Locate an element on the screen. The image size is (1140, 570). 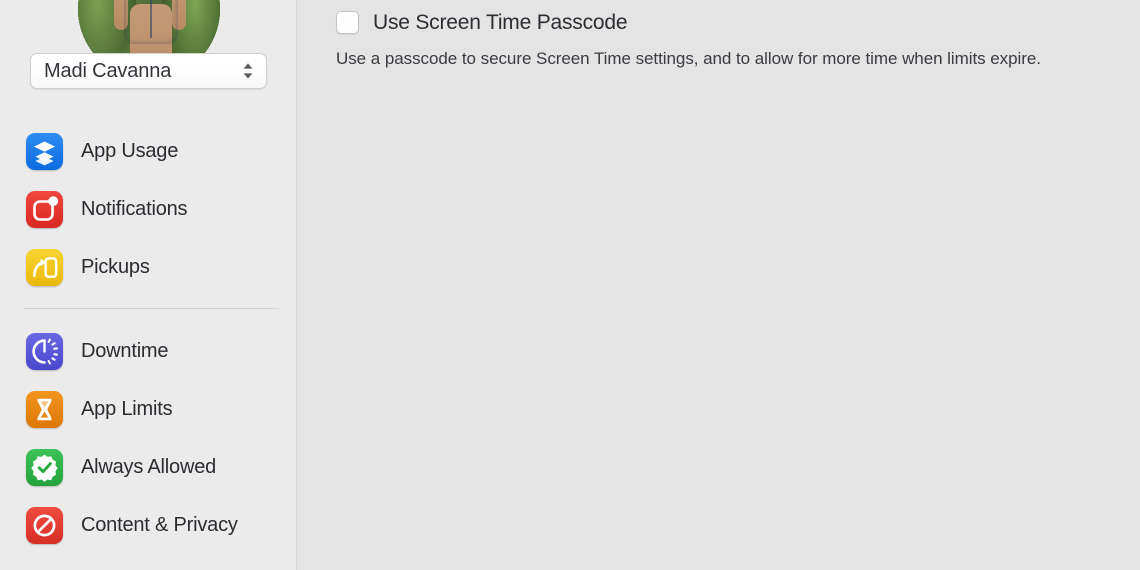
sidebar-group-usage: App Usage Notifications Pickups is located at coordinates (148, 209).